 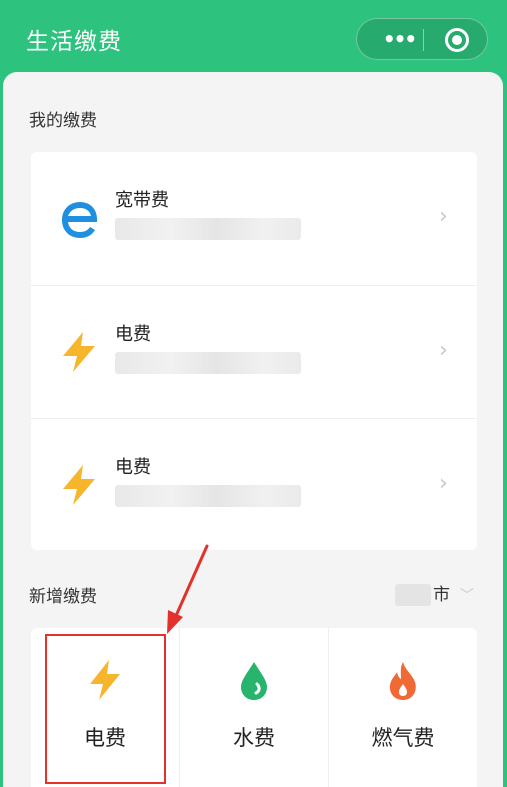 I want to click on annotation-highlight-box, so click(x=105, y=709).